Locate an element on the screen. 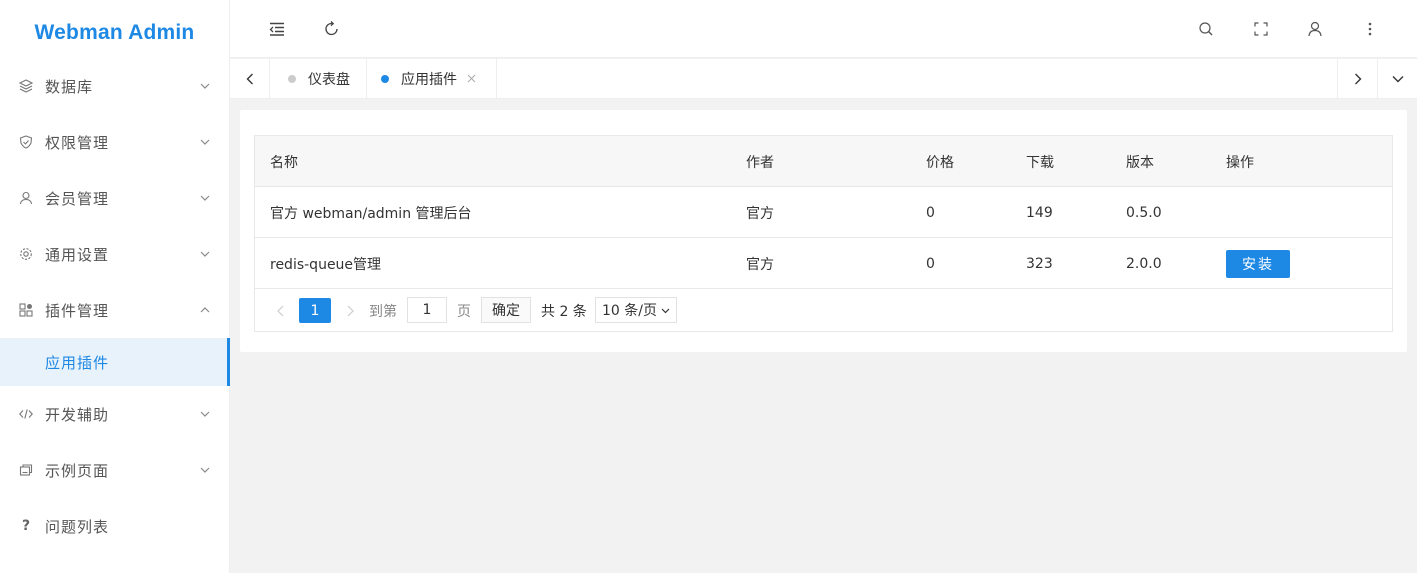 This screenshot has height=573, width=1417. gear-icon is located at coordinates (26, 254).